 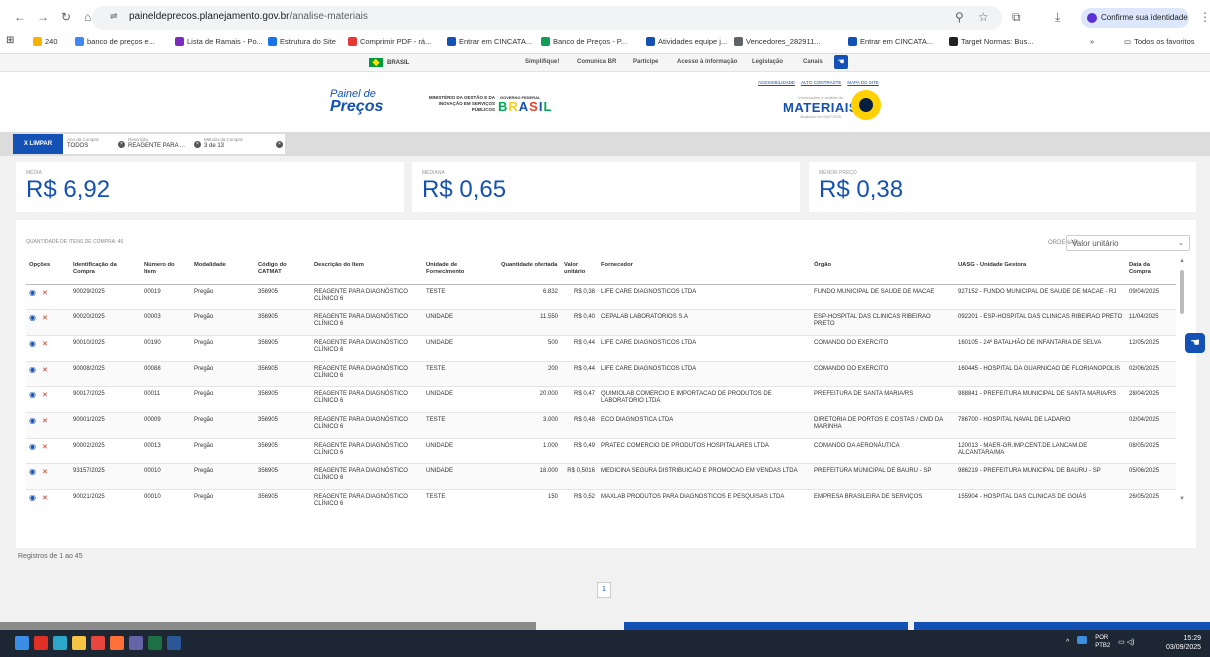 I want to click on chrome-icon, so click(x=98, y=643).